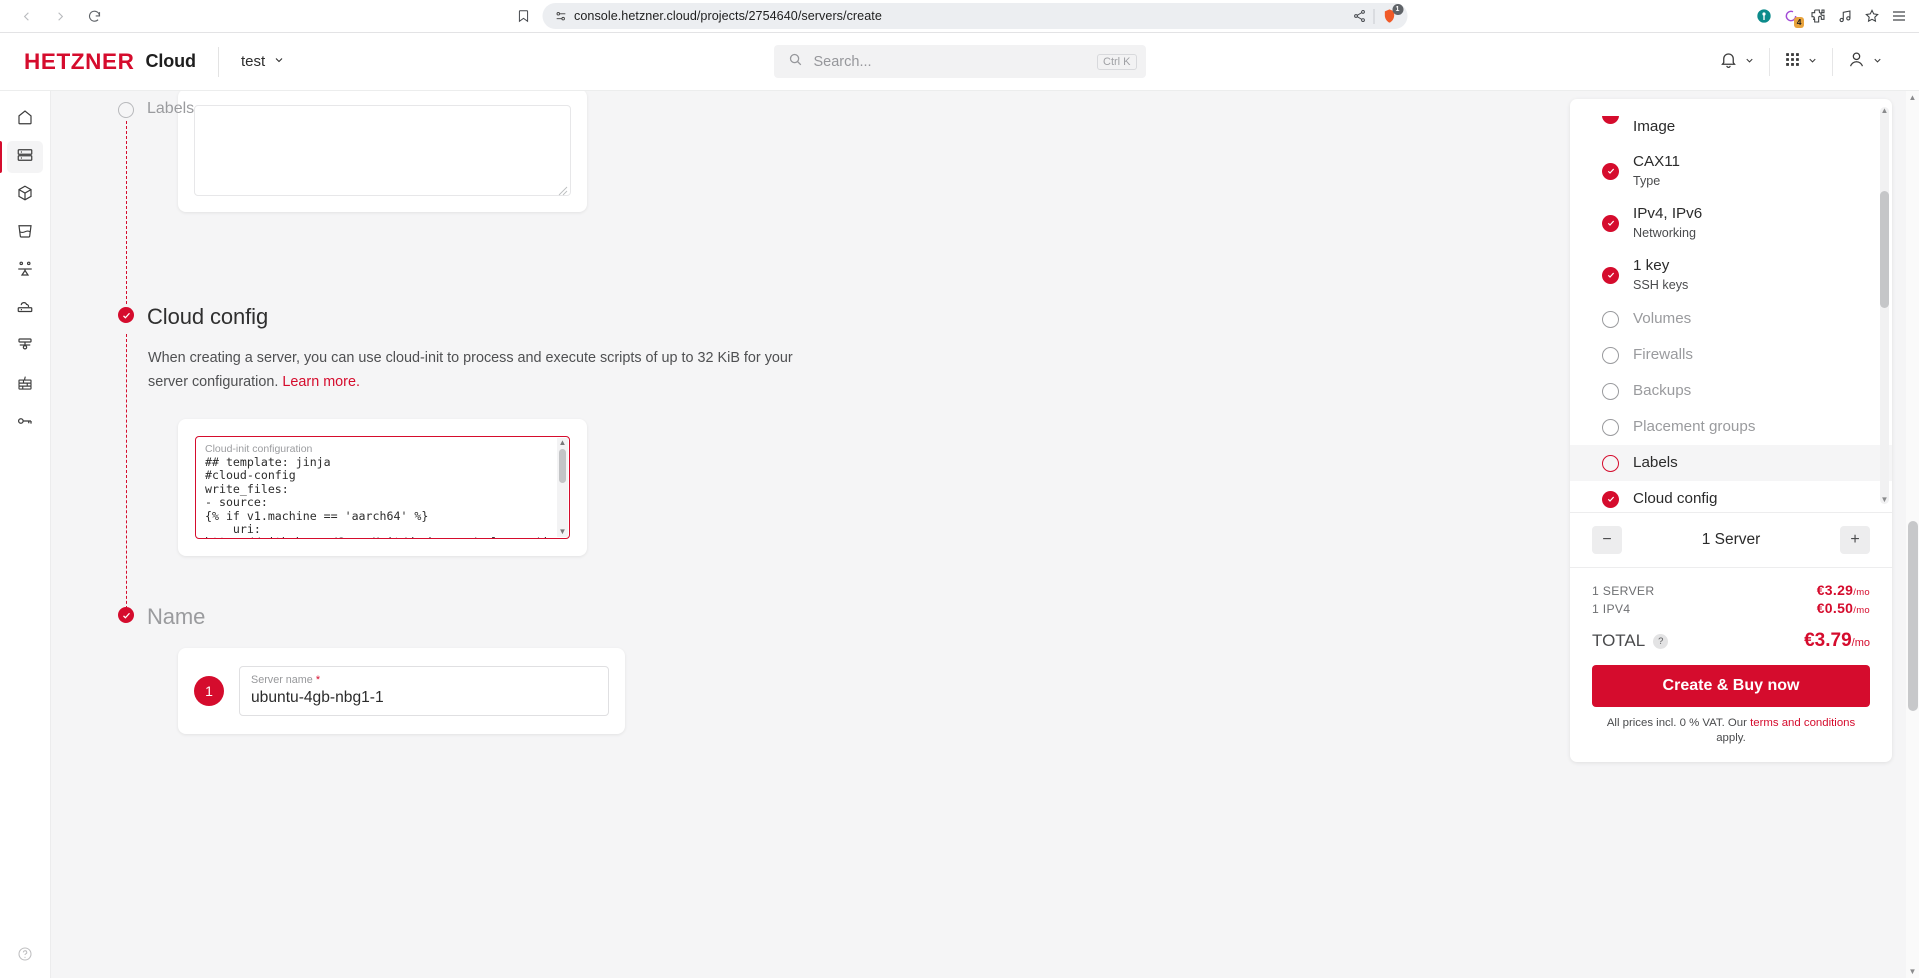 The height and width of the screenshot is (978, 1919). What do you see at coordinates (21, 157) in the screenshot?
I see `sidebar-item-servers` at bounding box center [21, 157].